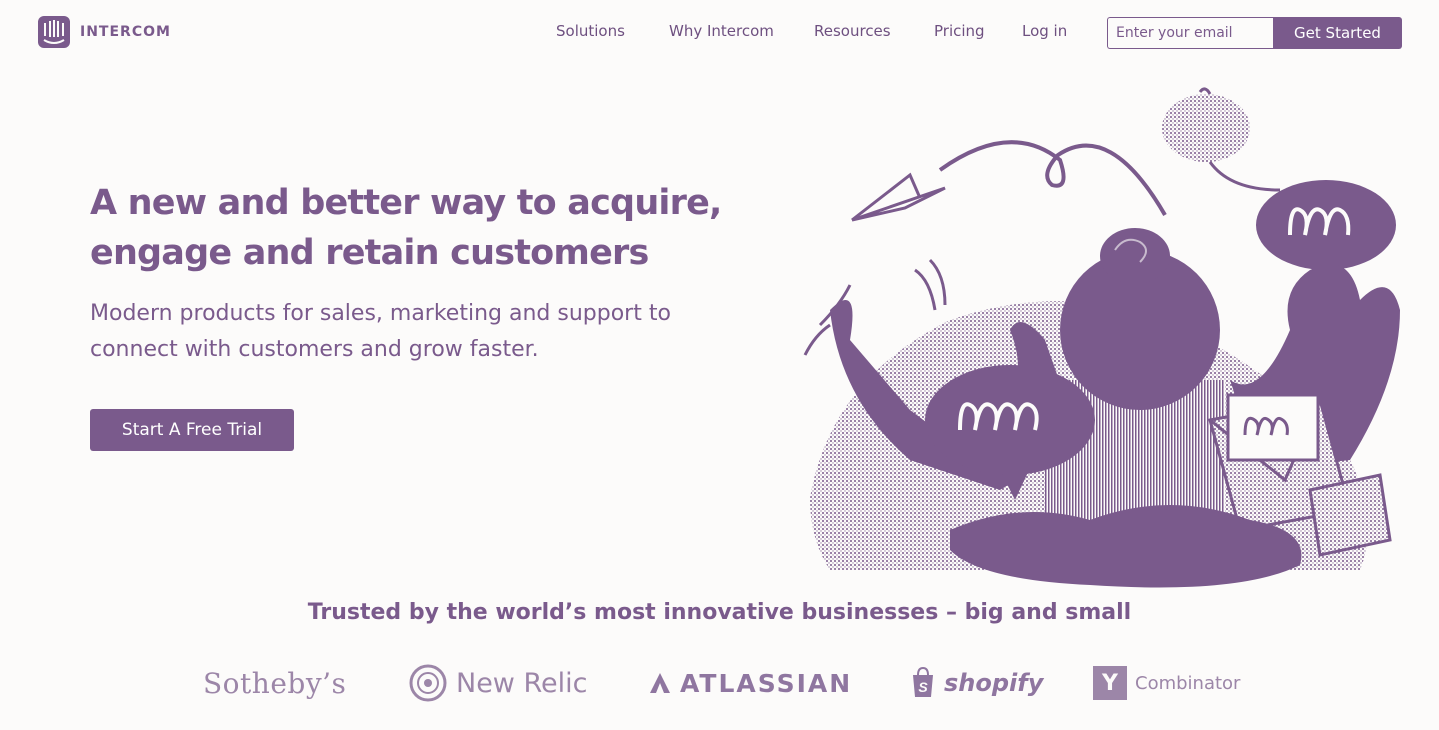 This screenshot has width=1439, height=730. Describe the element at coordinates (406, 203) in the screenshot. I see `headline-line-1: A new and better way to acquire,` at that location.